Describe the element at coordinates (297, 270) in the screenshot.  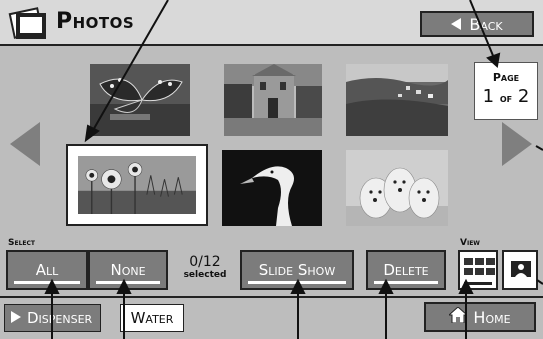
I see `slideshow-button: Slide Show` at that location.